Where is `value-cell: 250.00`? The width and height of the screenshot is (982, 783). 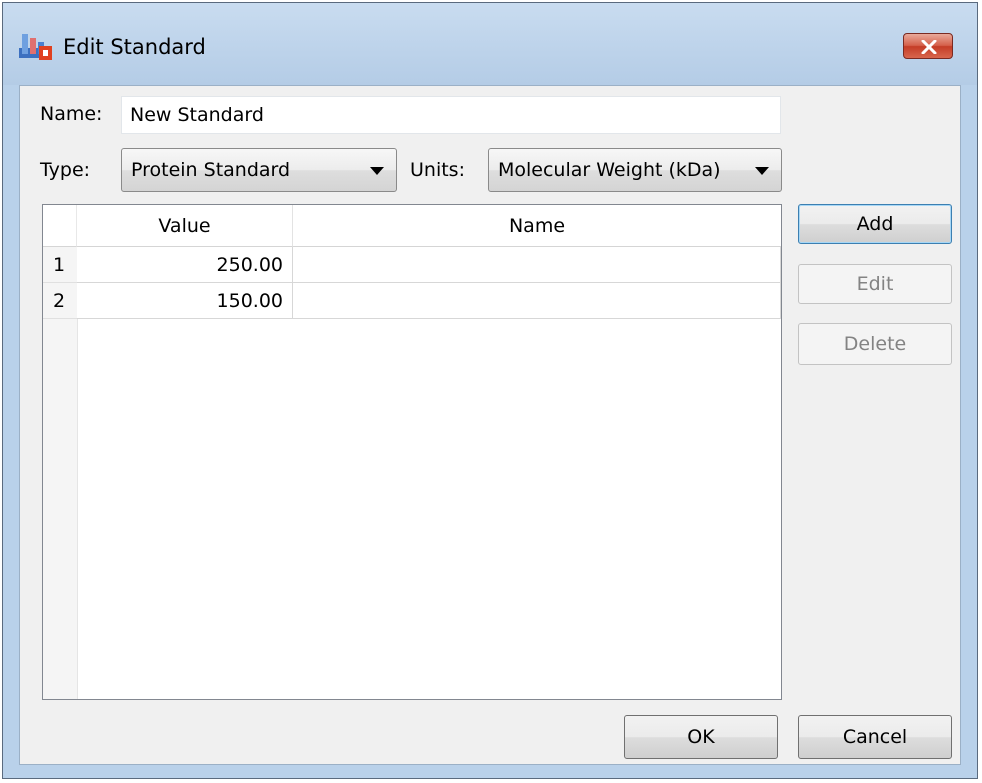 value-cell: 250.00 is located at coordinates (185, 265).